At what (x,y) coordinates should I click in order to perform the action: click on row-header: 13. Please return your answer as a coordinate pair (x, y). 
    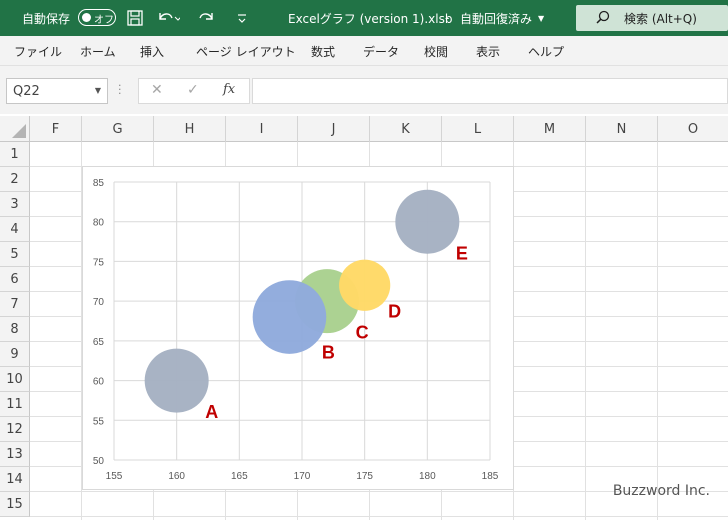
    Looking at the image, I should click on (15, 454).